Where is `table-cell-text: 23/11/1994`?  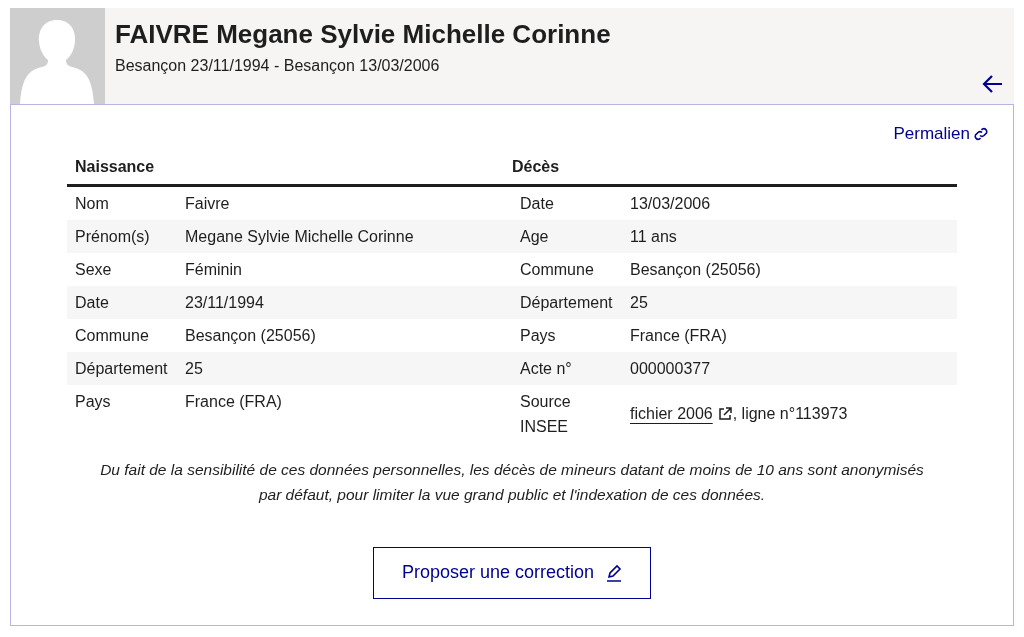
table-cell-text: 23/11/1994 is located at coordinates (225, 302).